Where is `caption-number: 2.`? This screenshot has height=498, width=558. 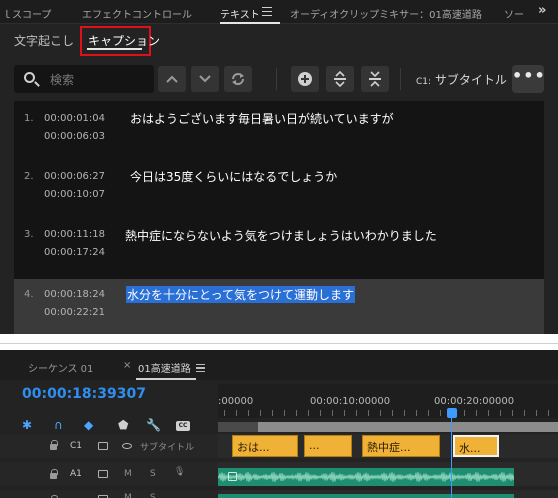
caption-number: 2. is located at coordinates (29, 176).